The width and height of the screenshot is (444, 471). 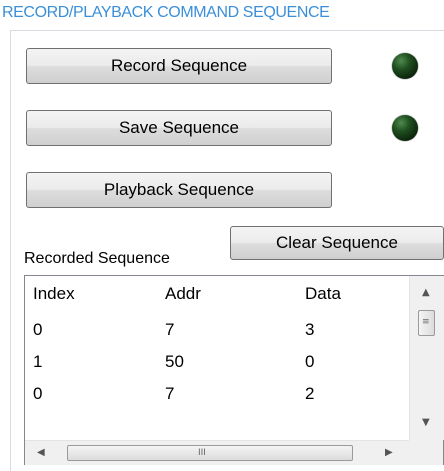 What do you see at coordinates (217, 294) in the screenshot?
I see `table-header-row: Index Addr Data` at bounding box center [217, 294].